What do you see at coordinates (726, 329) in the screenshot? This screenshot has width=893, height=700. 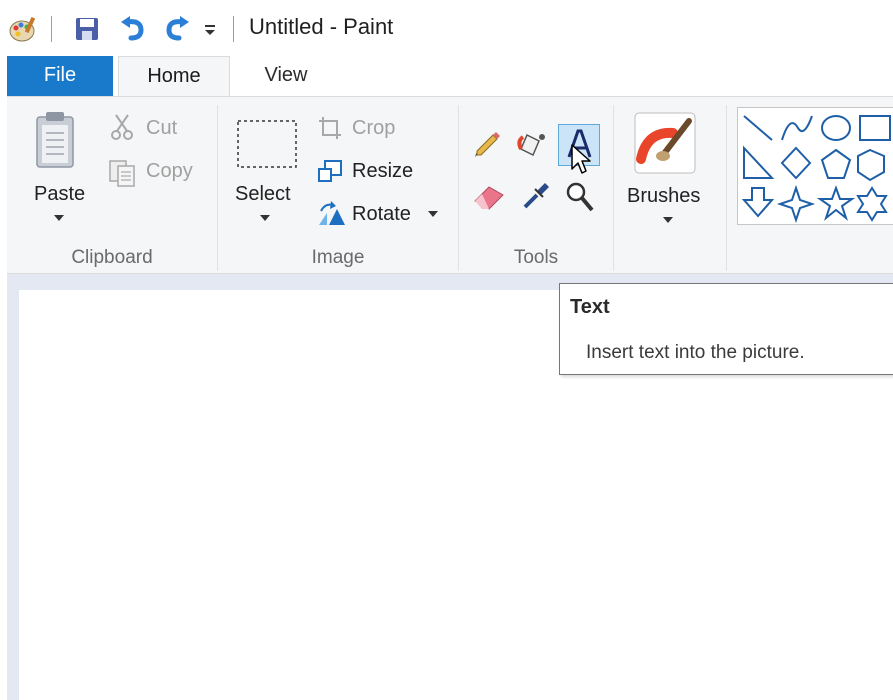 I see `text-tool-tooltip: Text Insert text into the picture.` at bounding box center [726, 329].